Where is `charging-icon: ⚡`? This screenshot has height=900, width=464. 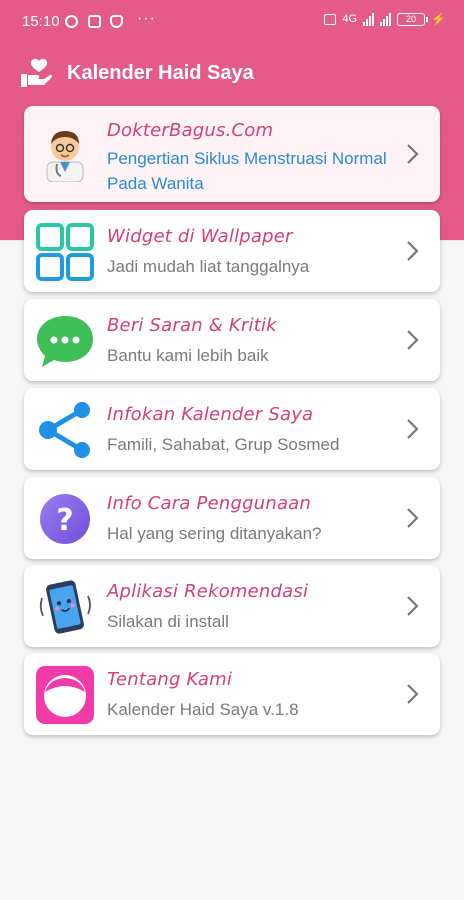
charging-icon: ⚡ is located at coordinates (438, 19).